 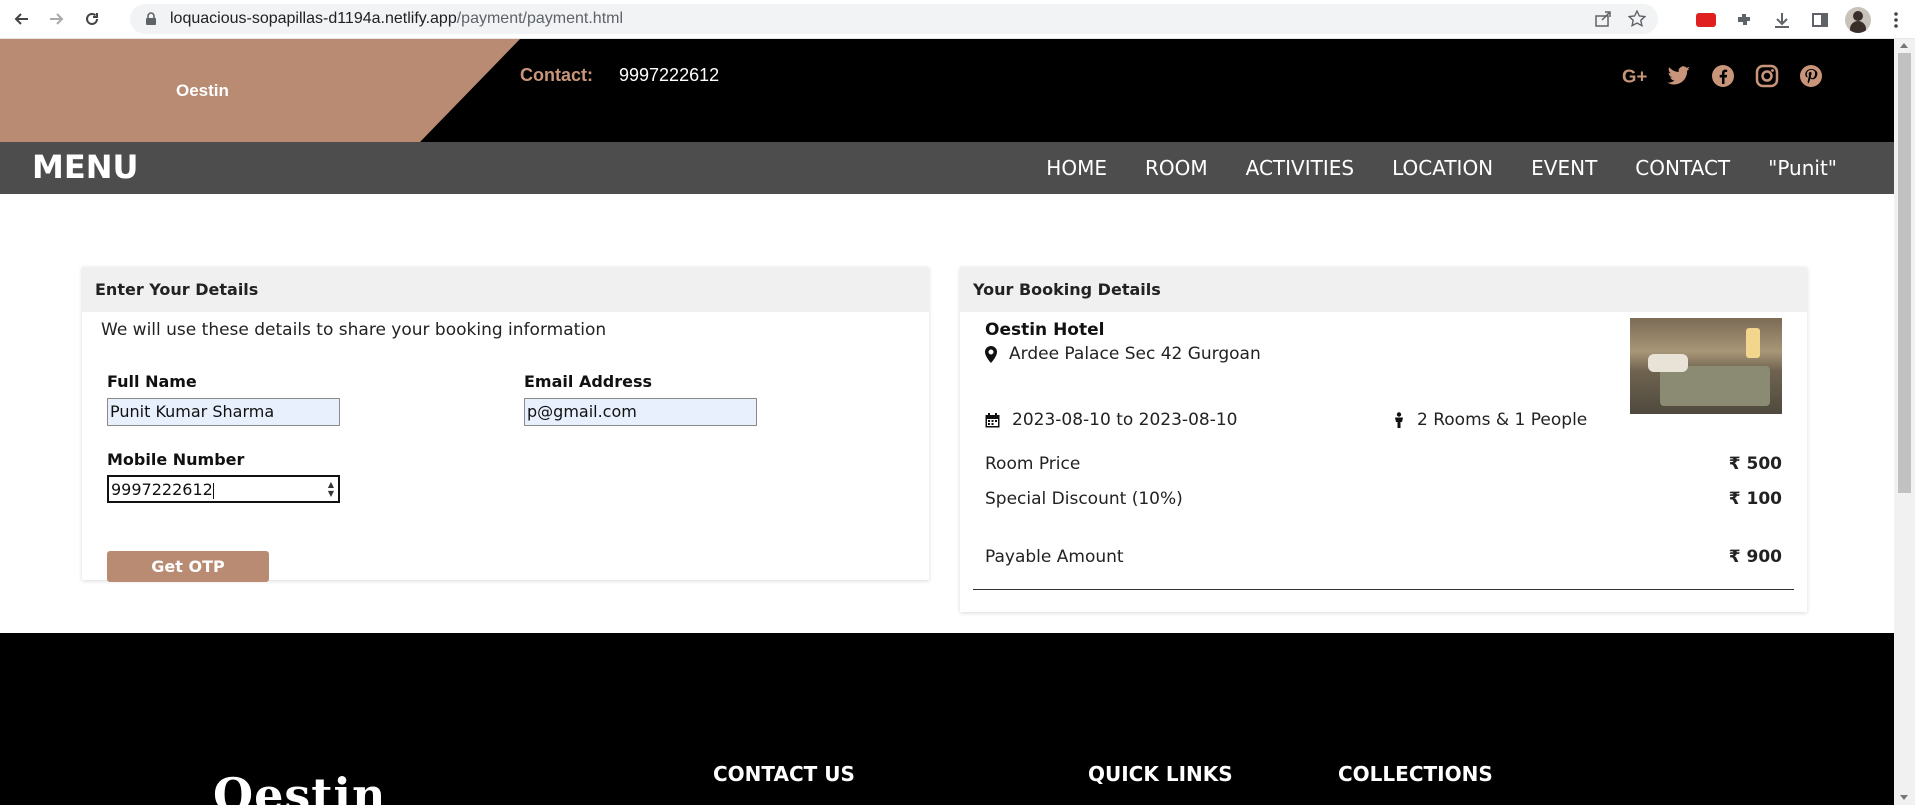 I want to click on number-stepper-icon: ▲ ▼, so click(x=331, y=489).